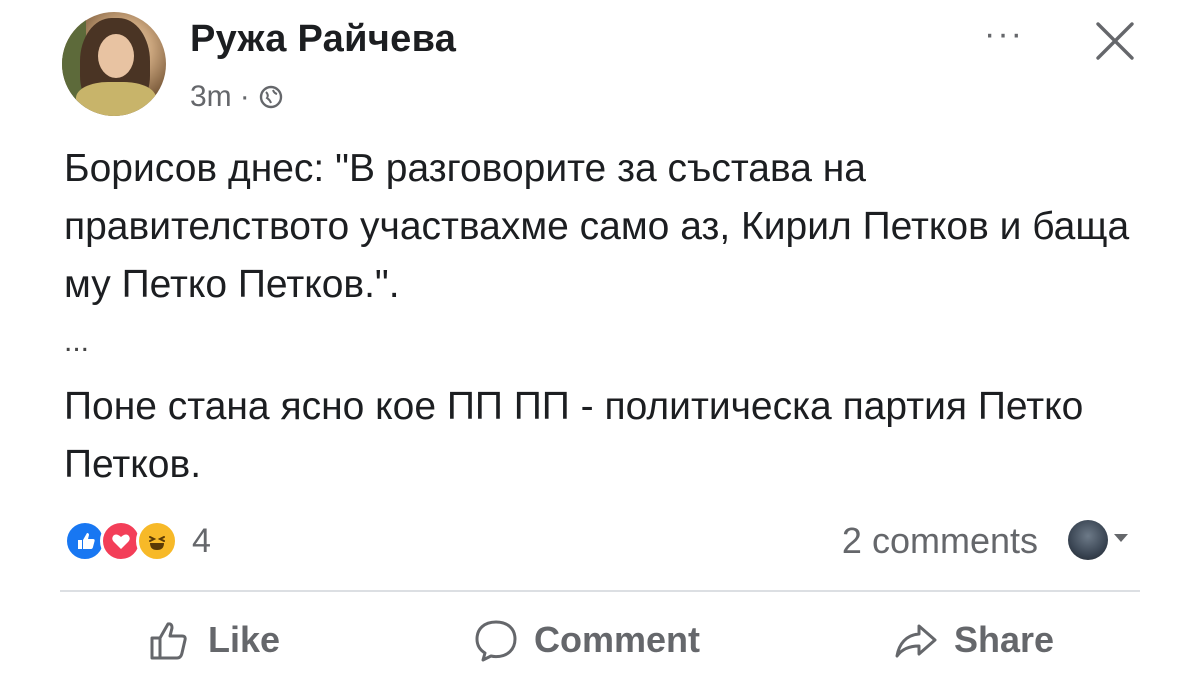 This screenshot has width=1200, height=675. I want to click on more-options-button: ···, so click(1004, 37).